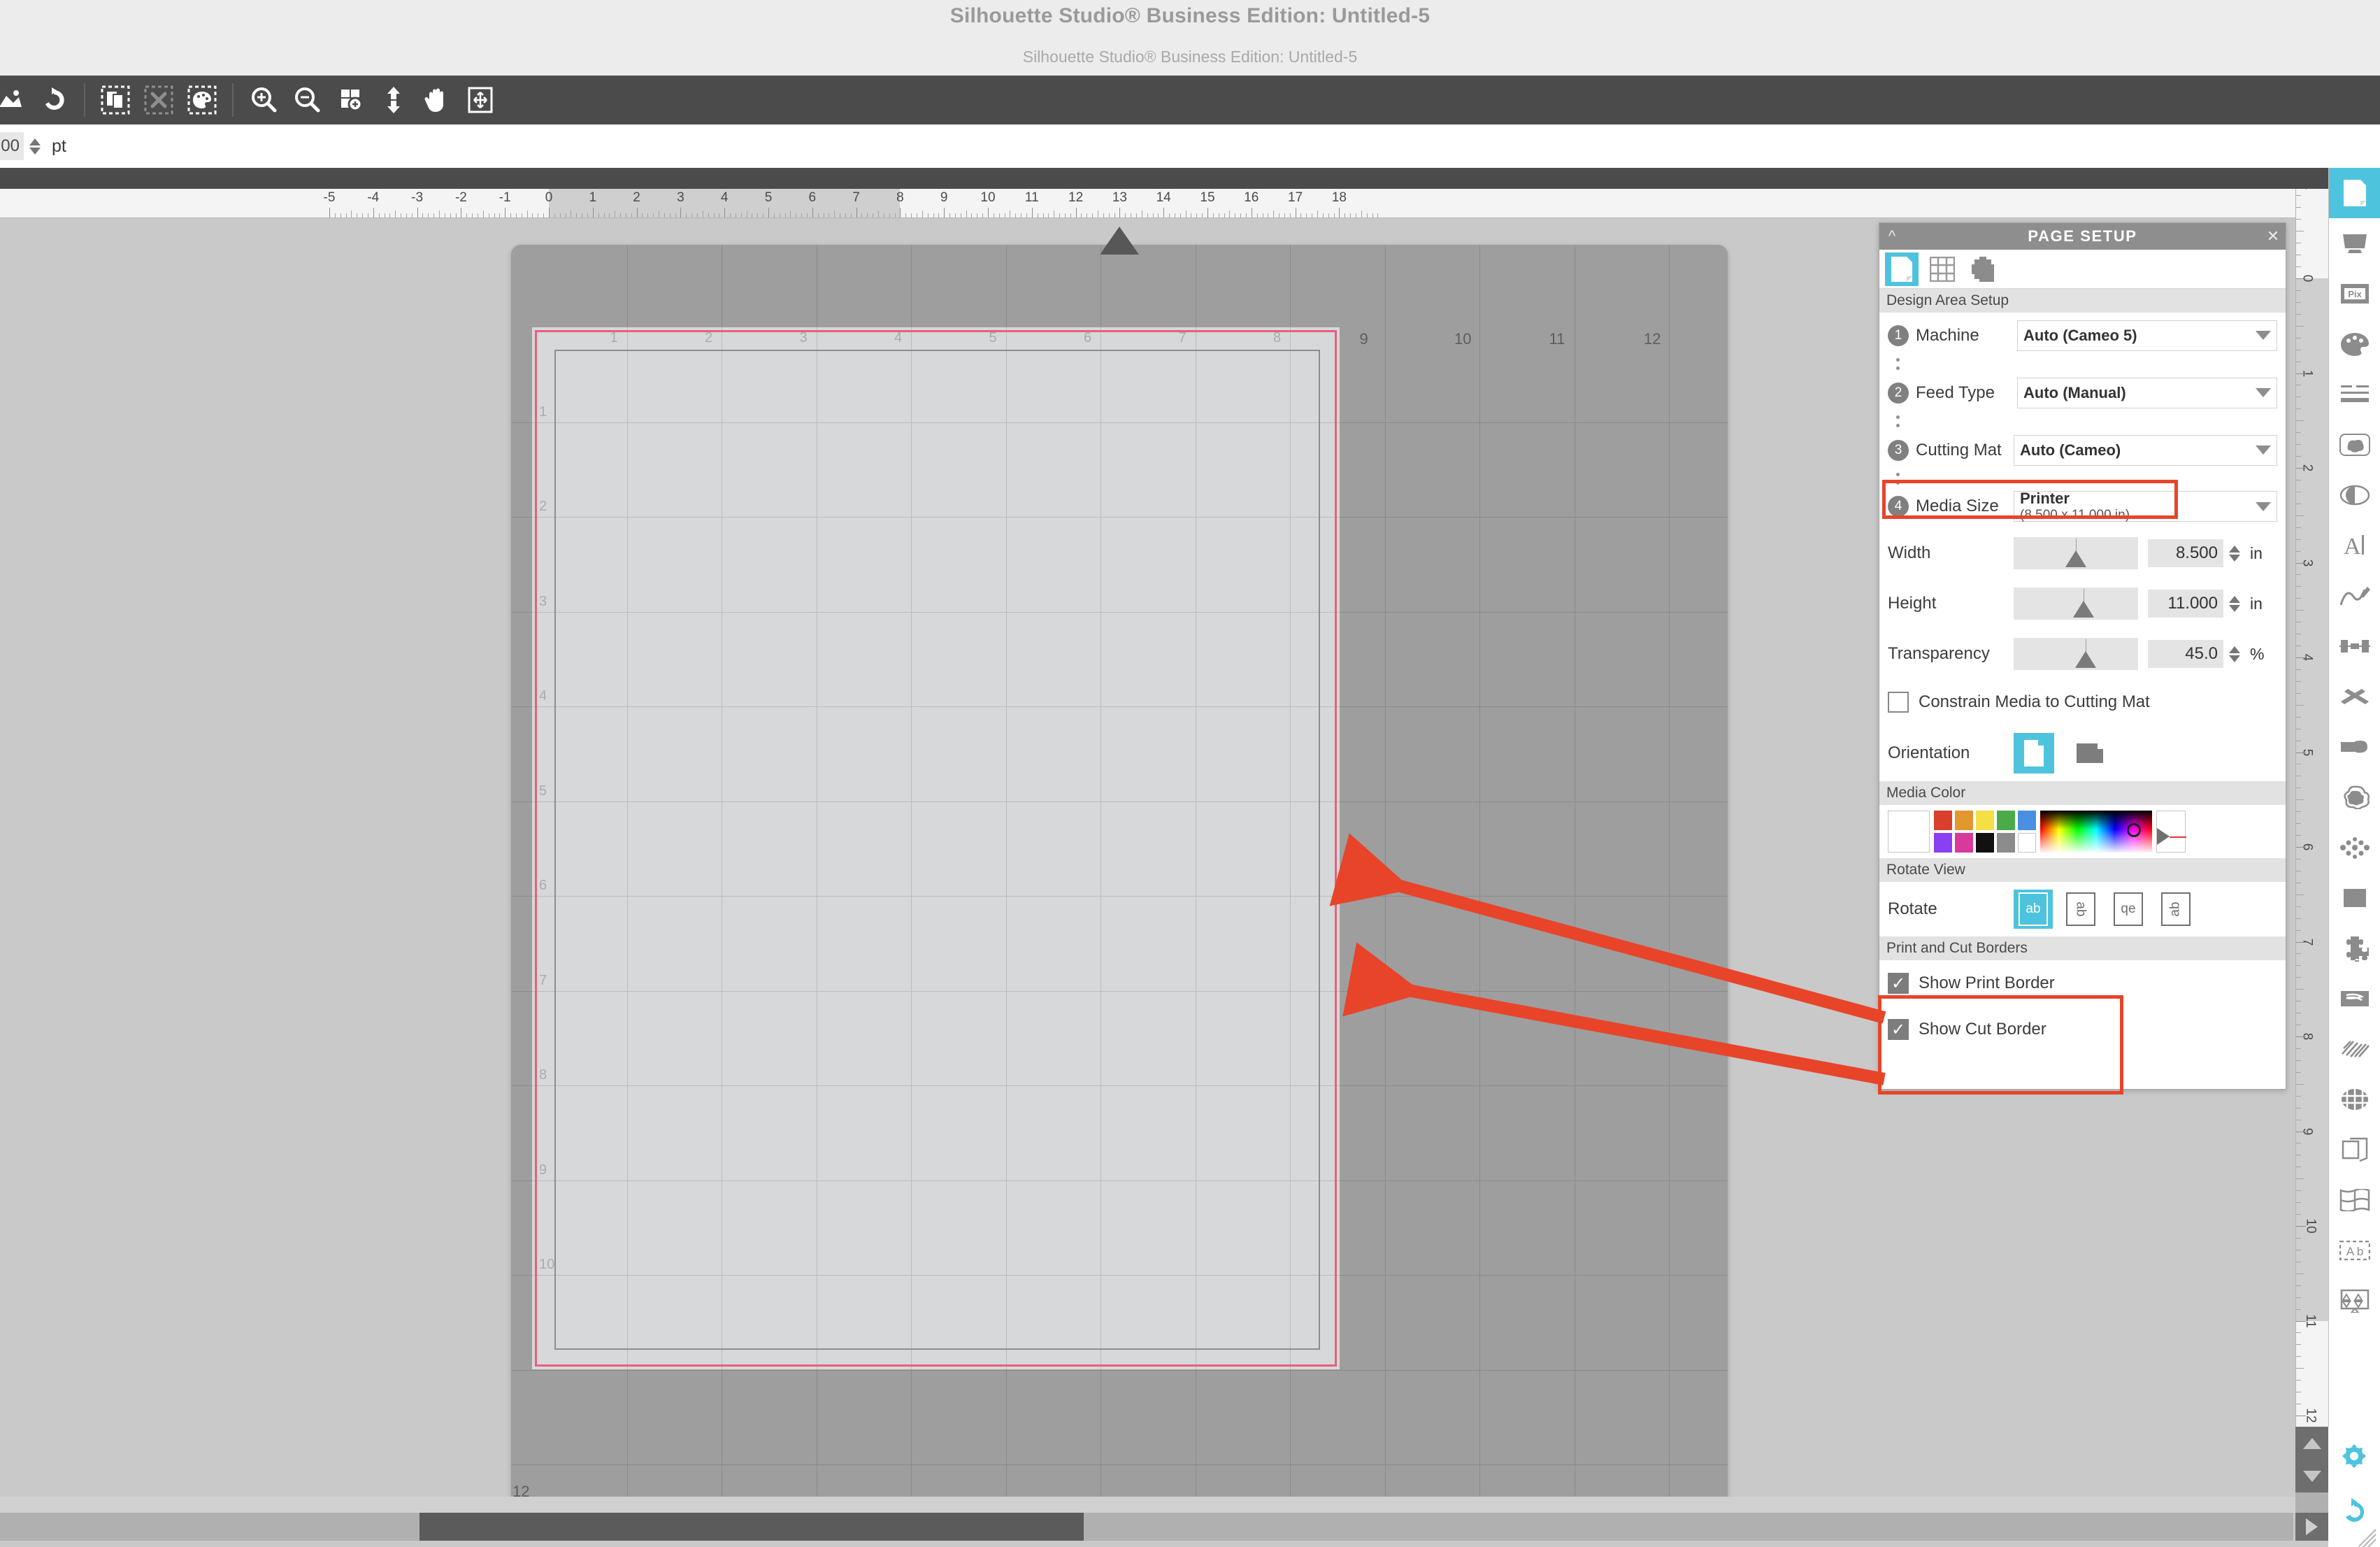  What do you see at coordinates (1902, 269) in the screenshot?
I see `panel-tab-page` at bounding box center [1902, 269].